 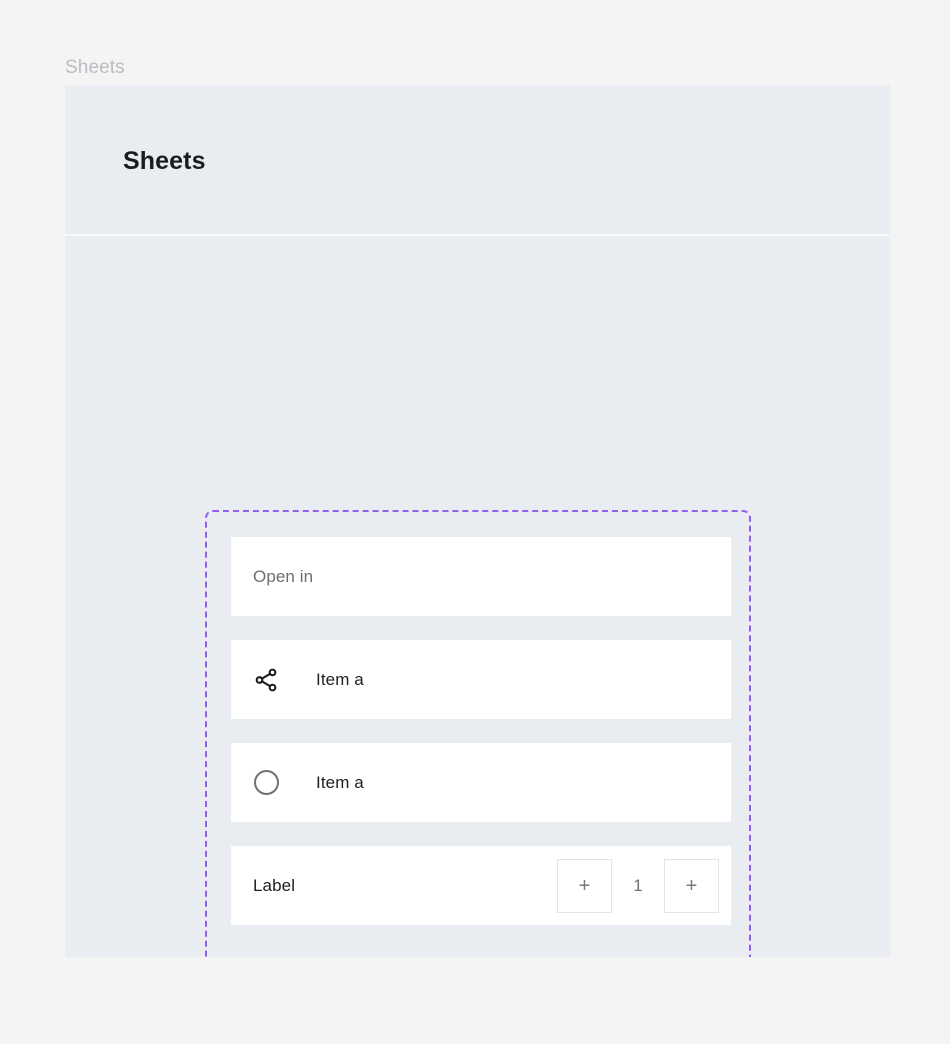 I want to click on list-item-label: Item a, so click(x=340, y=679).